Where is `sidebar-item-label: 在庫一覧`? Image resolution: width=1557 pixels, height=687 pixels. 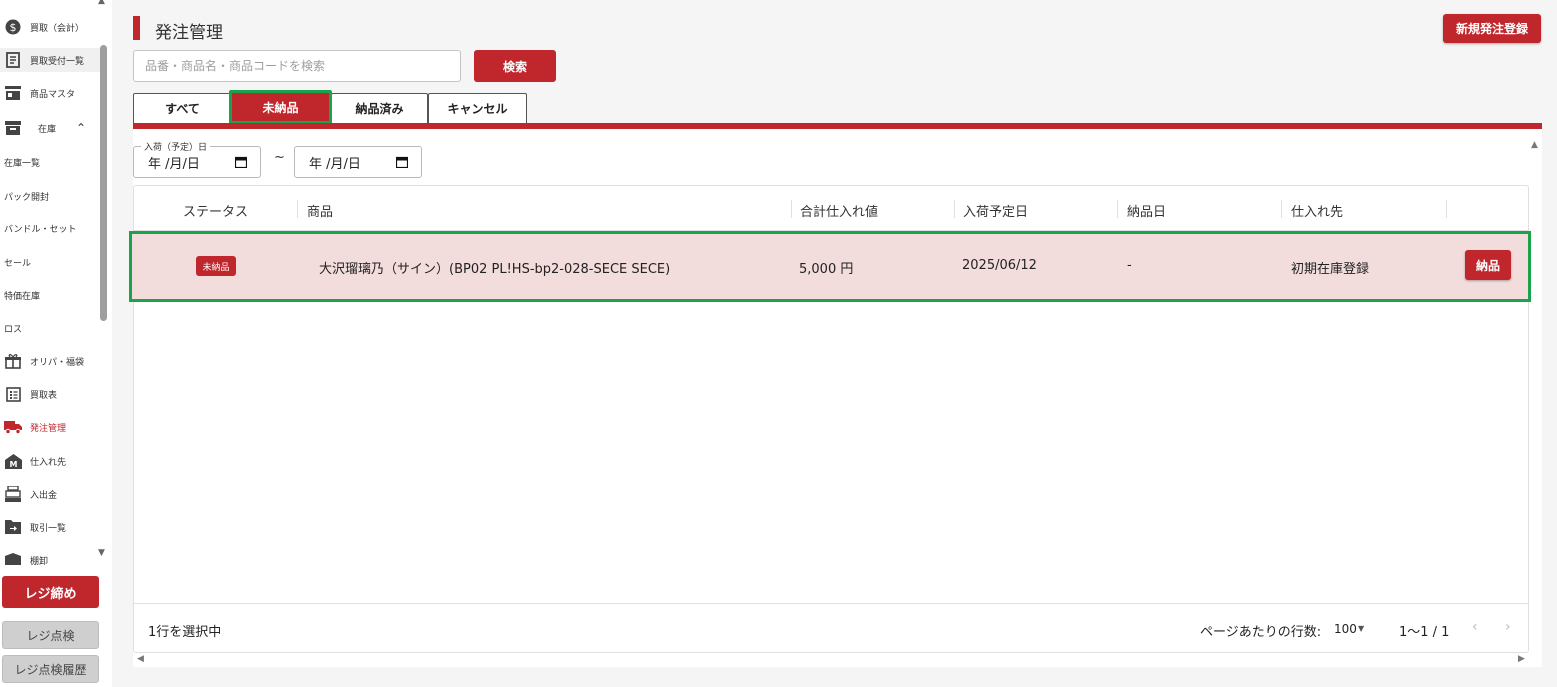
sidebar-item-label: 在庫一覧 is located at coordinates (22, 163).